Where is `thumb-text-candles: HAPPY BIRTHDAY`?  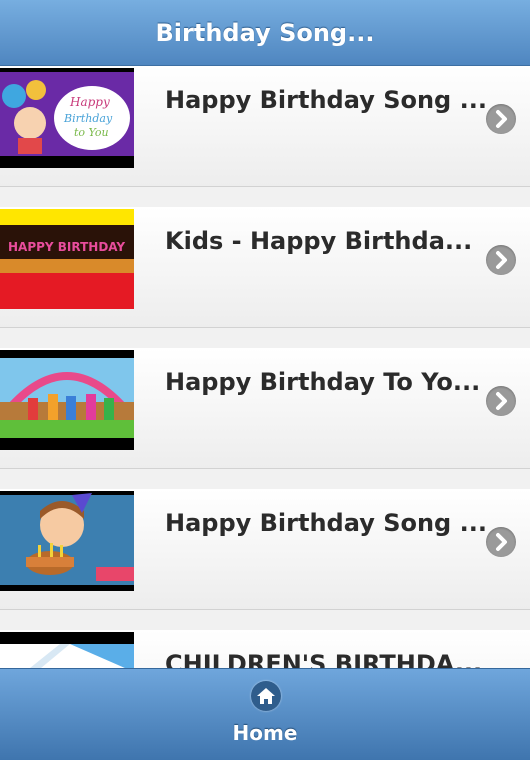 thumb-text-candles: HAPPY BIRTHDAY is located at coordinates (66, 247).